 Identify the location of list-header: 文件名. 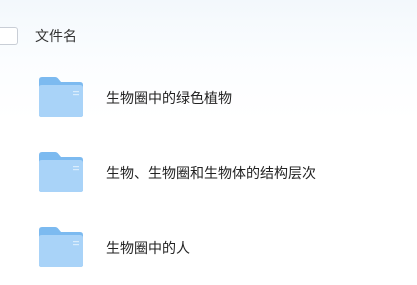
(208, 37).